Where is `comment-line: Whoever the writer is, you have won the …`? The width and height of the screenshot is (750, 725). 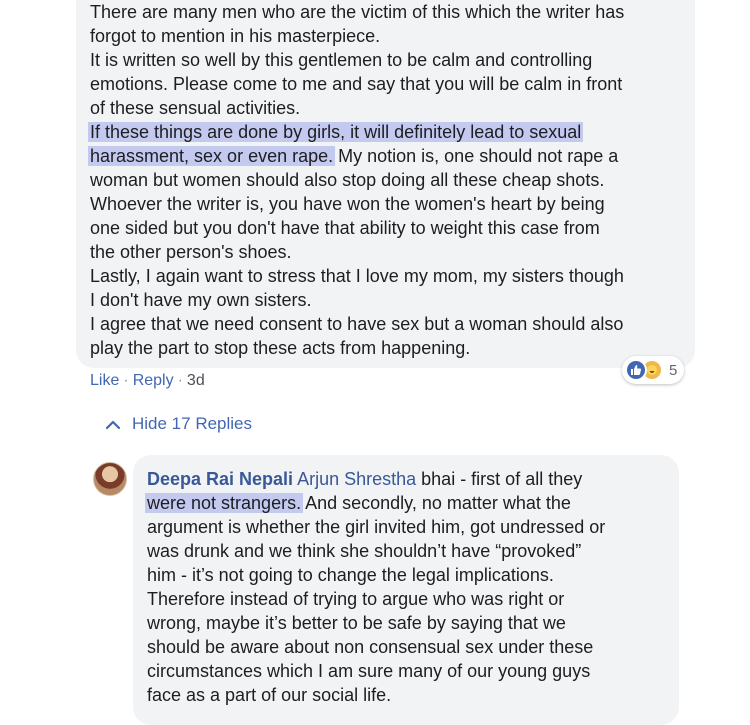 comment-line: Whoever the writer is, you have won the … is located at coordinates (347, 204).